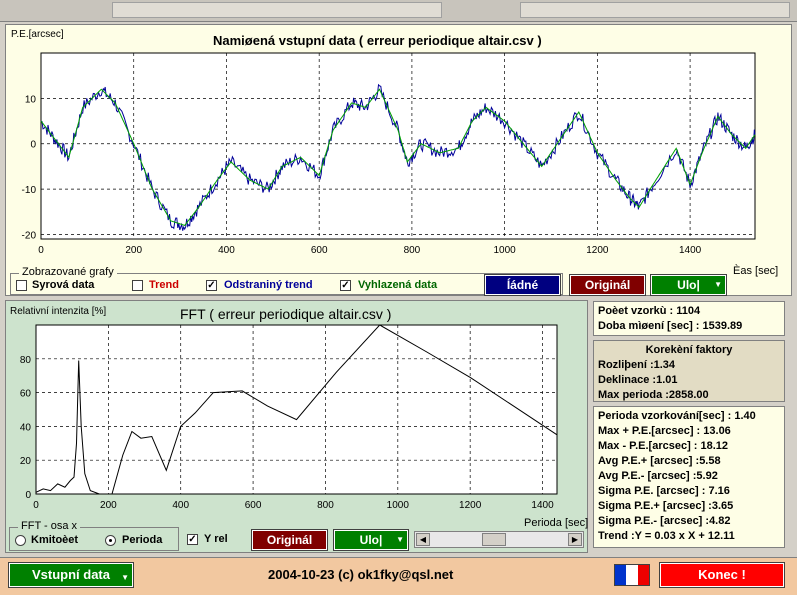 The height and width of the screenshot is (595, 797). I want to click on resolution: Rozliþení :1.34, so click(637, 365).